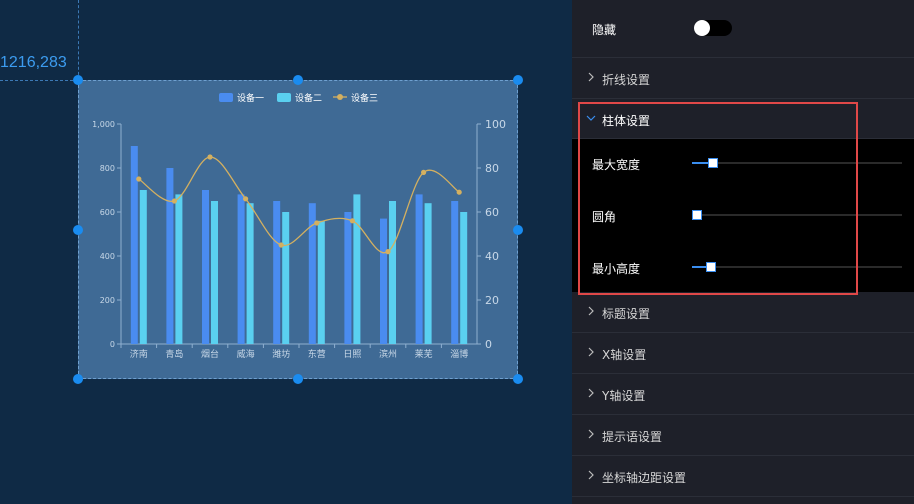  I want to click on left-tick-label: 0, so click(112, 344).